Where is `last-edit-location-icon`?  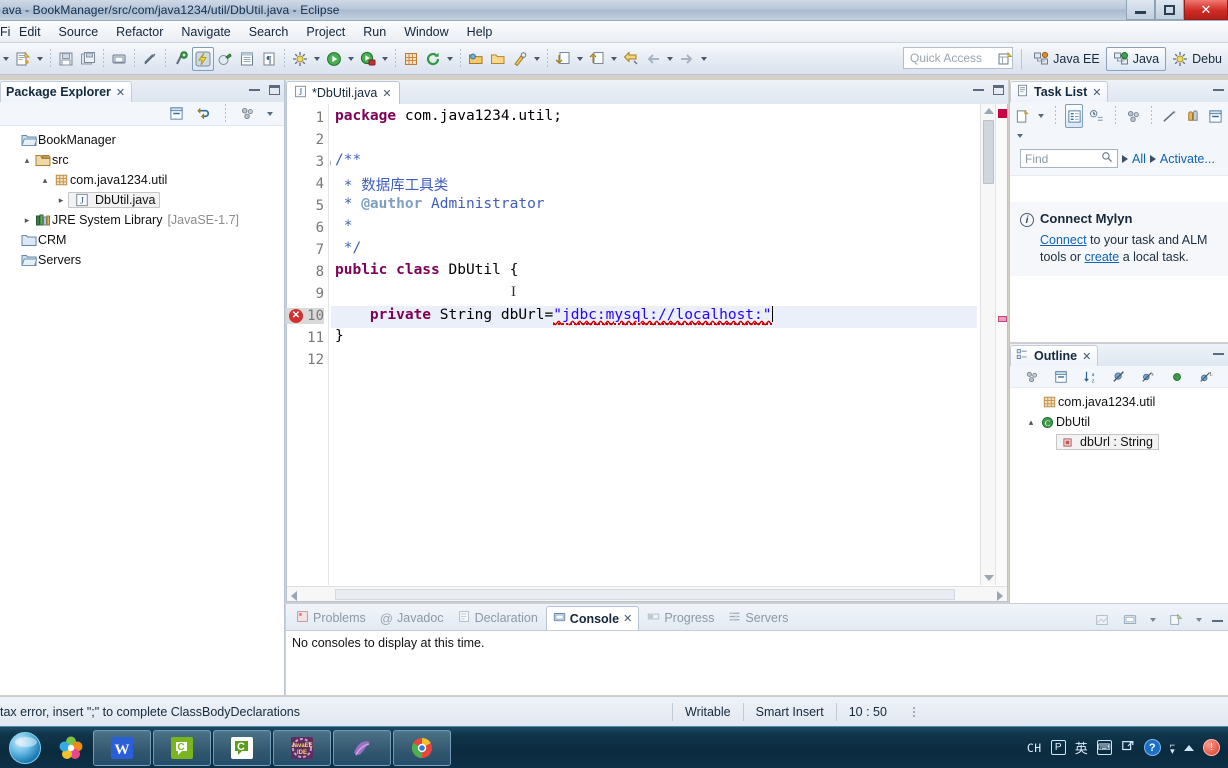 last-edit-location-icon is located at coordinates (631, 59).